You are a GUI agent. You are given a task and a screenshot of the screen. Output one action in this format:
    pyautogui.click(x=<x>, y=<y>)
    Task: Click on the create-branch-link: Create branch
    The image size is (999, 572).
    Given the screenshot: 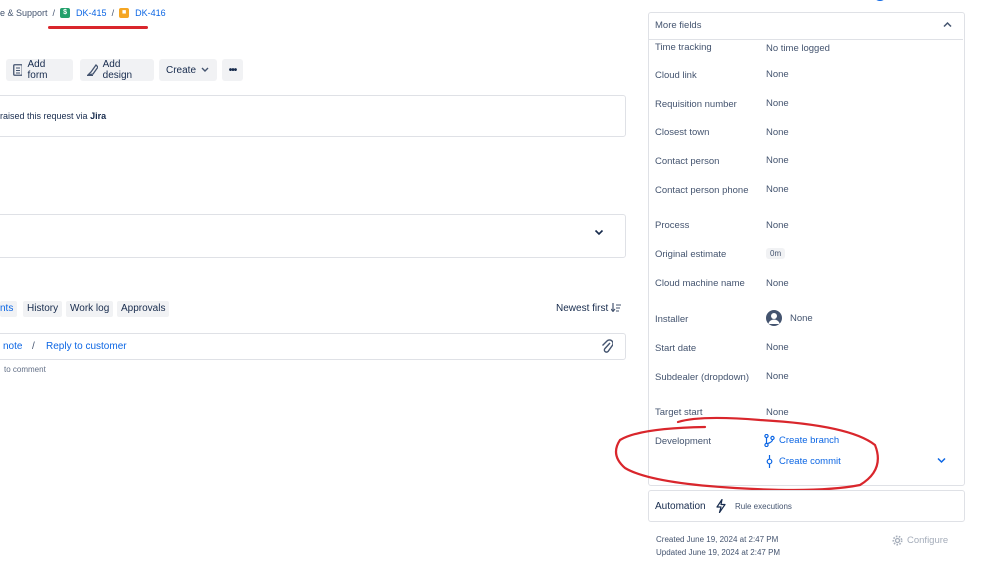 What is the action you would take?
    pyautogui.click(x=809, y=440)
    